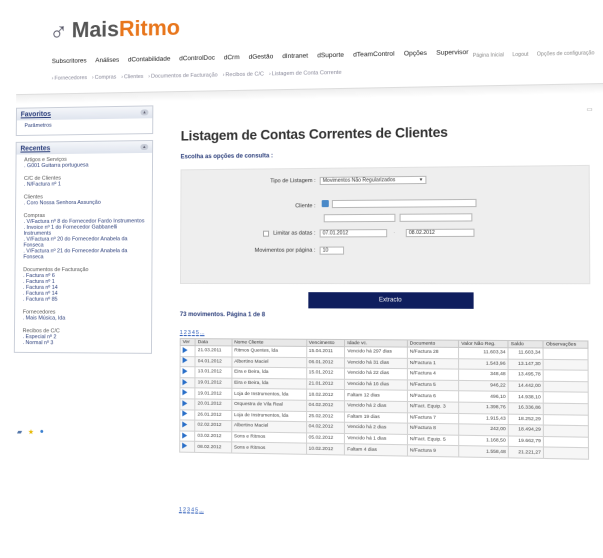  I want to click on subnav-documentos-facturacao: Documentos de Facturação, so click(182, 75).